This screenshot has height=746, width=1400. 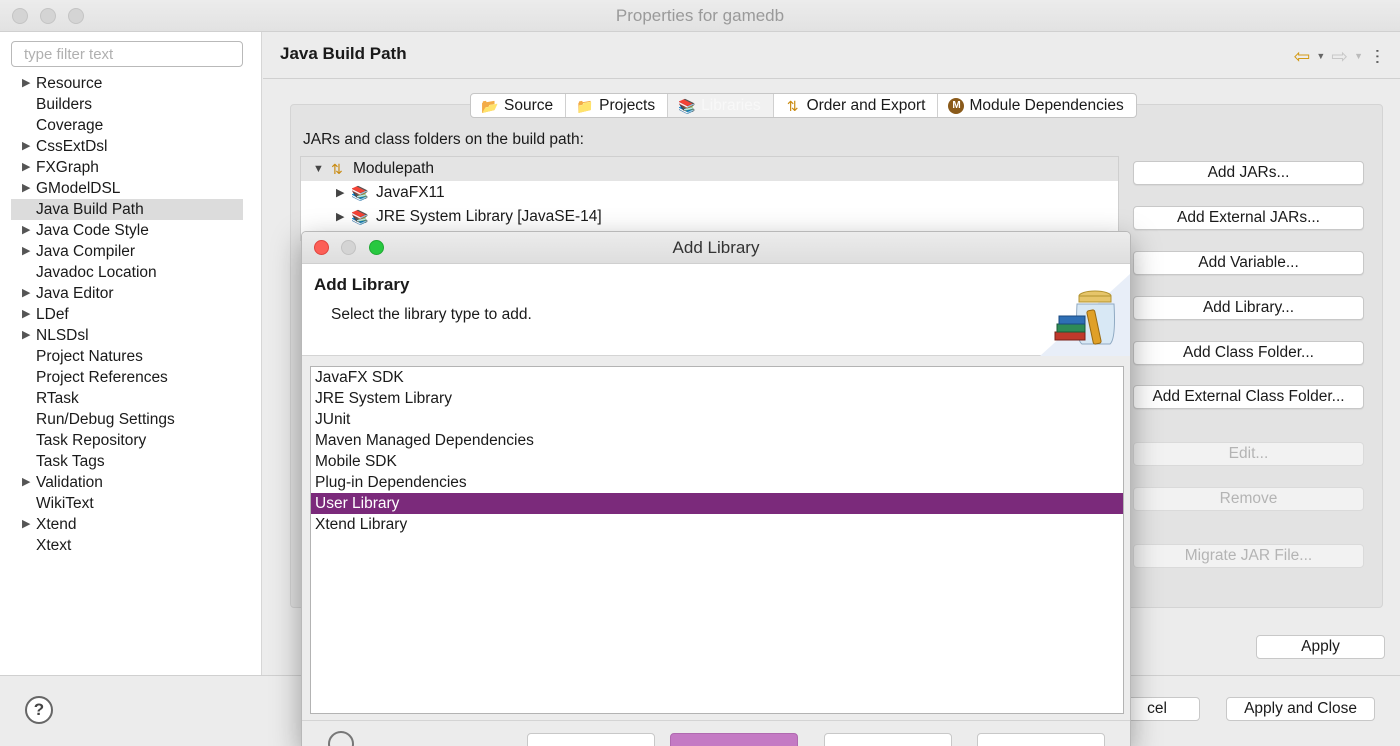 What do you see at coordinates (39, 710) in the screenshot?
I see `help-icon: ?` at bounding box center [39, 710].